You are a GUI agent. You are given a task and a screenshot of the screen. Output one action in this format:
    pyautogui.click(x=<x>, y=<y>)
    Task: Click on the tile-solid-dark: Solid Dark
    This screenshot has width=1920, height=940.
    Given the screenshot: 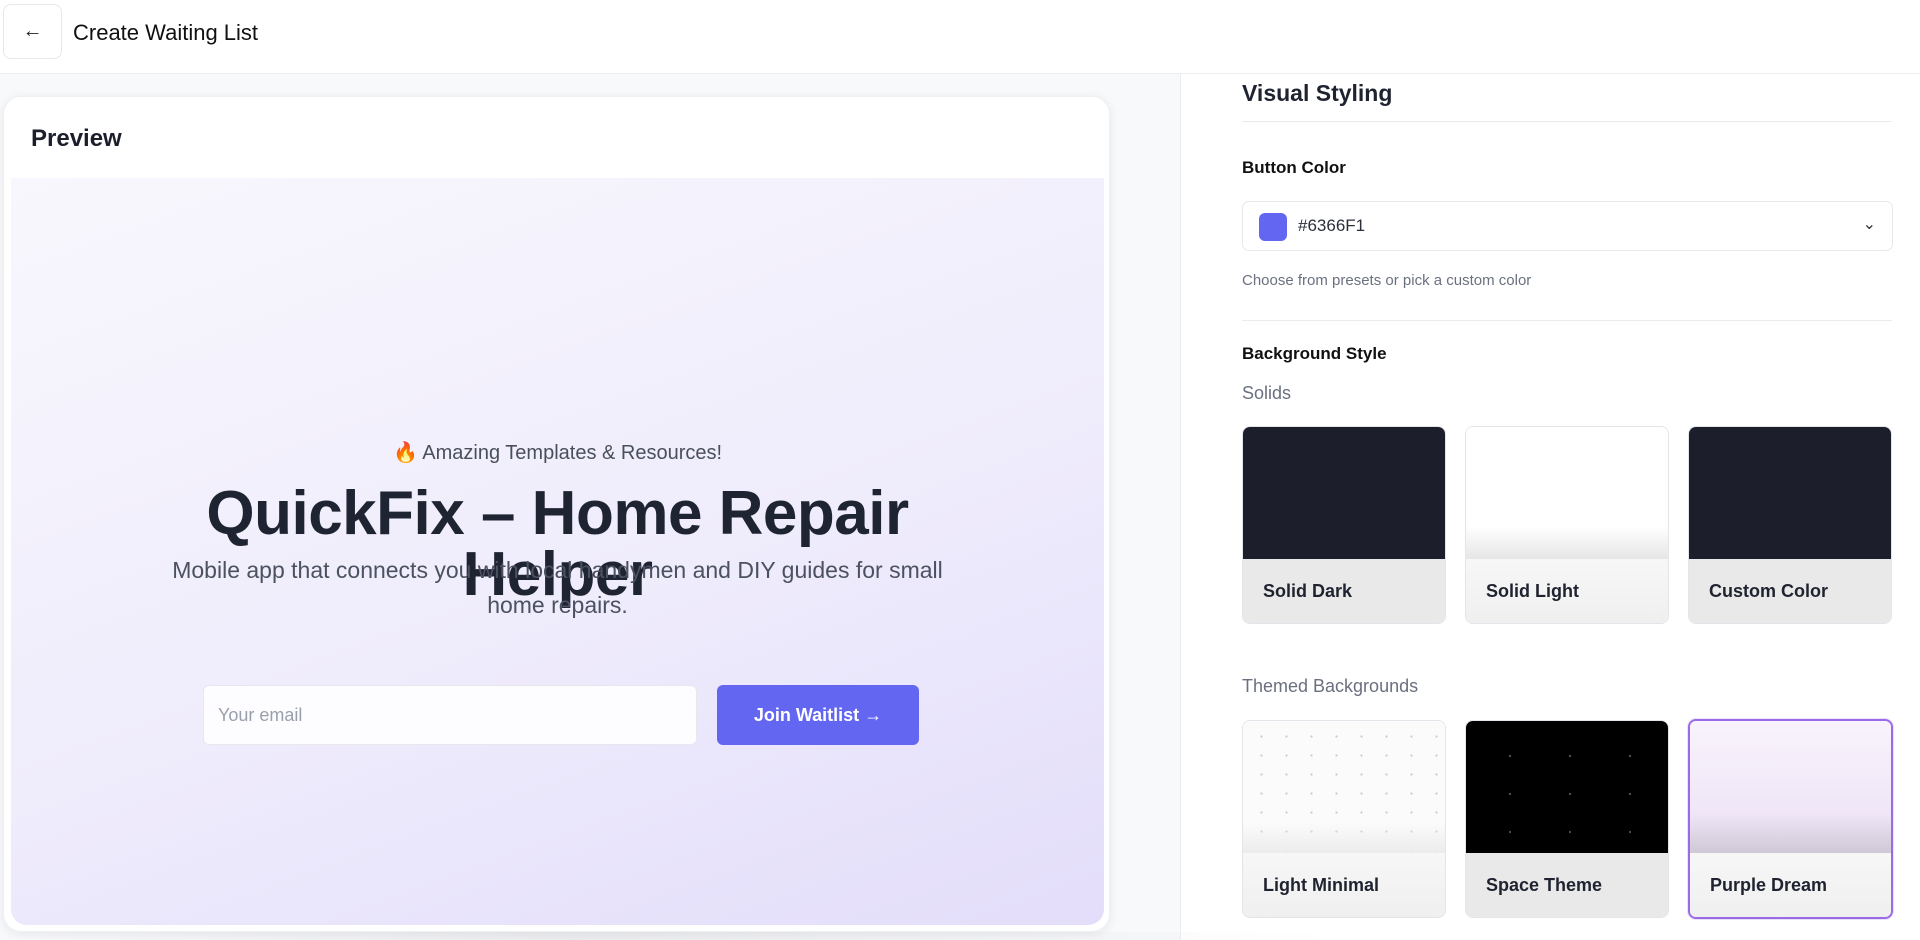 What is the action you would take?
    pyautogui.click(x=1344, y=525)
    